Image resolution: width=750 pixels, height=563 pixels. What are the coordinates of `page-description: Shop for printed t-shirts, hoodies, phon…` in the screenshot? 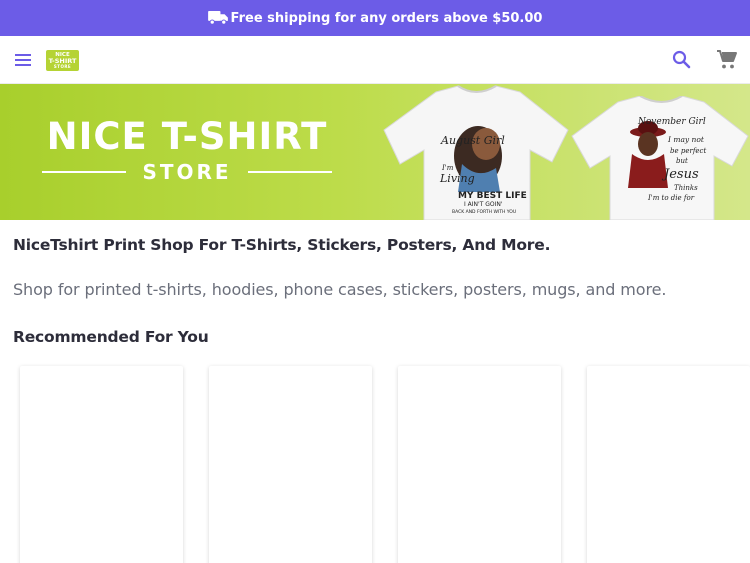 It's located at (340, 289).